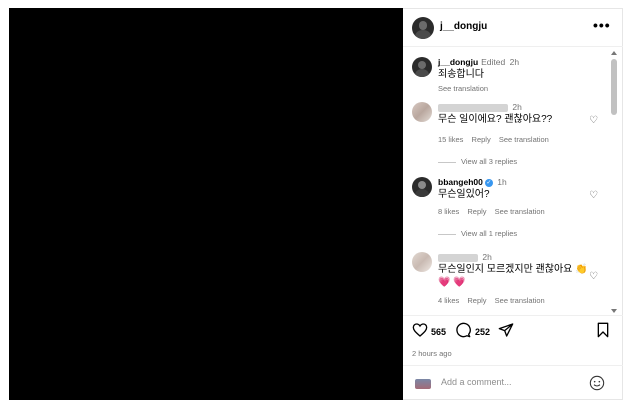 The image size is (630, 409). Describe the element at coordinates (603, 330) in the screenshot. I see `bookmark-icon` at that location.